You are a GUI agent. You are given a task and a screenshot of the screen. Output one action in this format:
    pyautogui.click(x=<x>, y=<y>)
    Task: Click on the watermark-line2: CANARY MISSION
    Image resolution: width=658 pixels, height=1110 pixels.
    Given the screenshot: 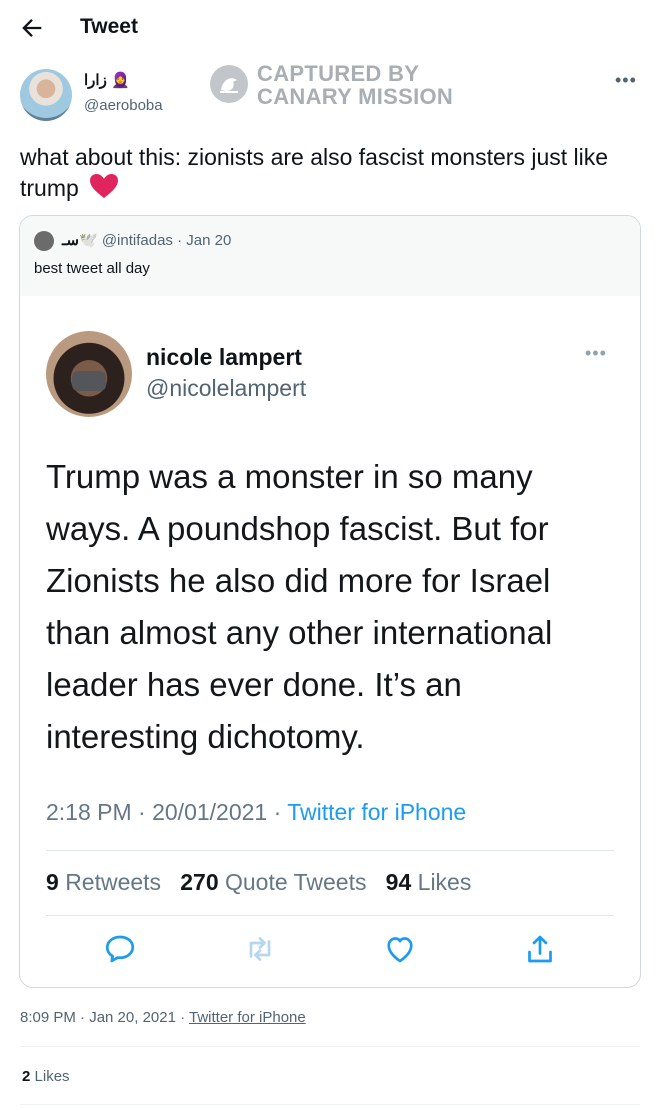 What is the action you would take?
    pyautogui.click(x=355, y=96)
    